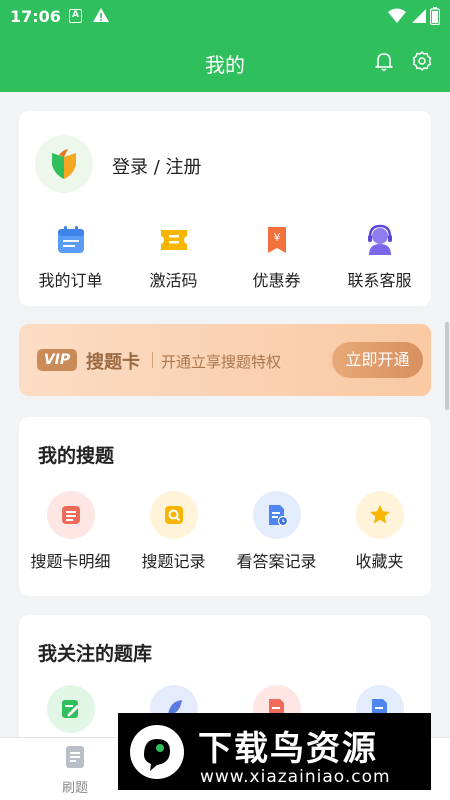  I want to click on bell-icon, so click(384, 61).